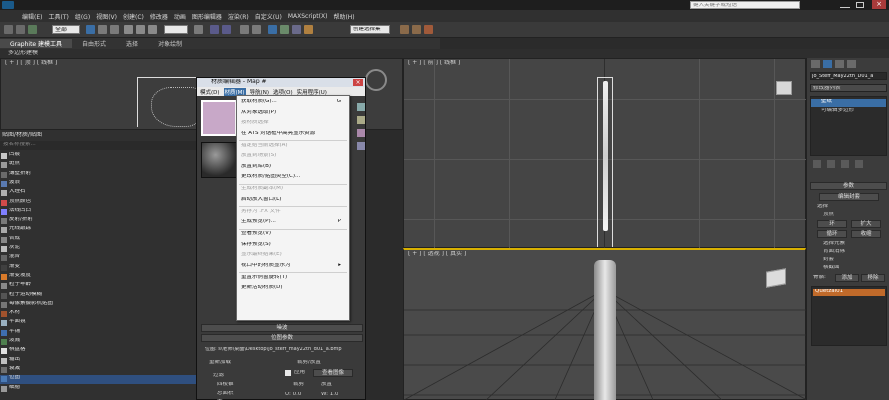 The image size is (889, 400). Describe the element at coordinates (66, 29) in the screenshot. I see `selection-filter-dropdown: 全部` at that location.